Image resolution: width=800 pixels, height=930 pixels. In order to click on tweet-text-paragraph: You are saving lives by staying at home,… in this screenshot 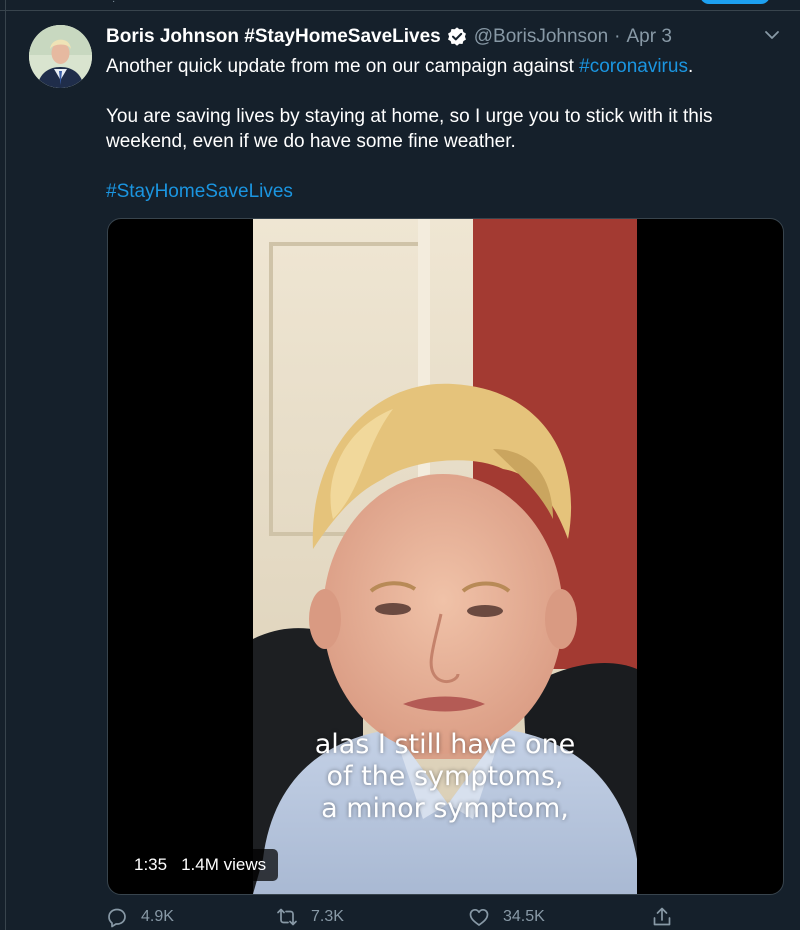, I will do `click(409, 129)`.